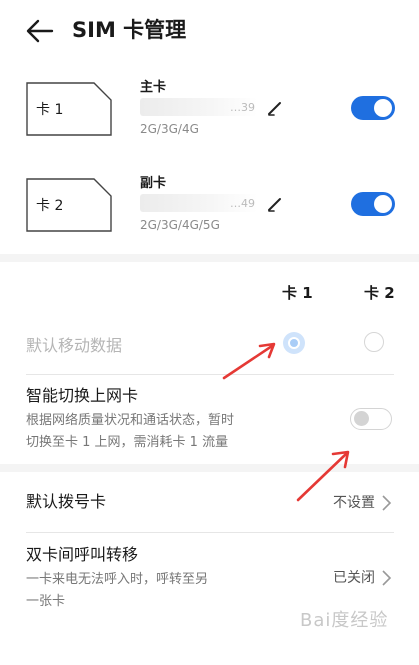 This screenshot has height=665, width=419. Describe the element at coordinates (354, 578) in the screenshot. I see `call-forward-value: 已关闭` at that location.